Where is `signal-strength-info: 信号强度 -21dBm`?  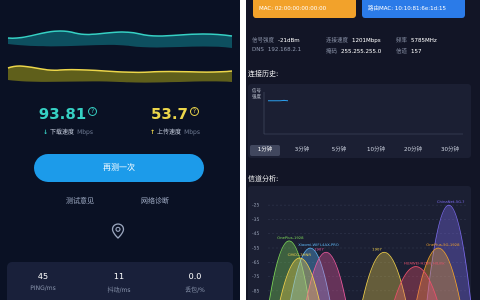 signal-strength-info: 信号强度 -21dBm is located at coordinates (276, 41).